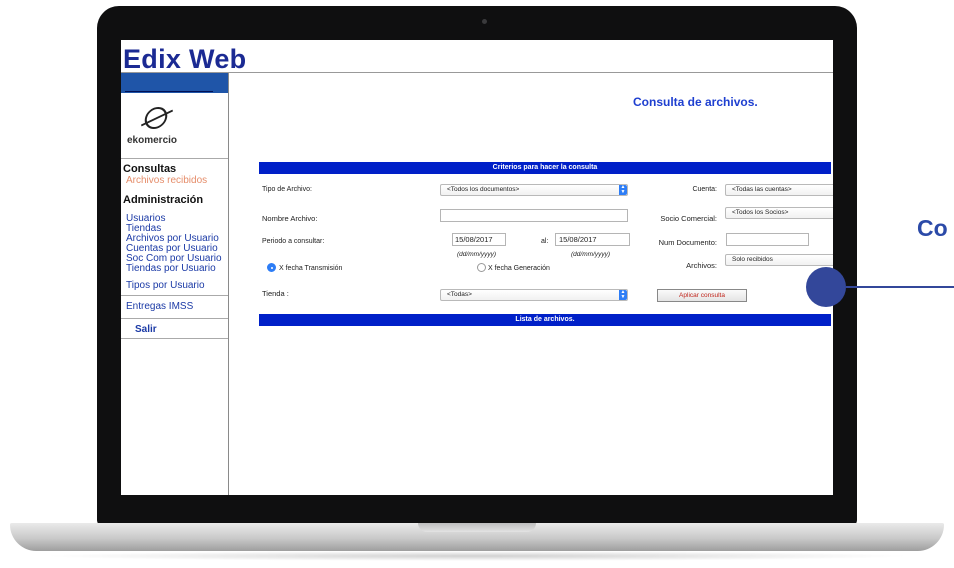  Describe the element at coordinates (174, 330) in the screenshot. I see `logout-item: Salir` at that location.